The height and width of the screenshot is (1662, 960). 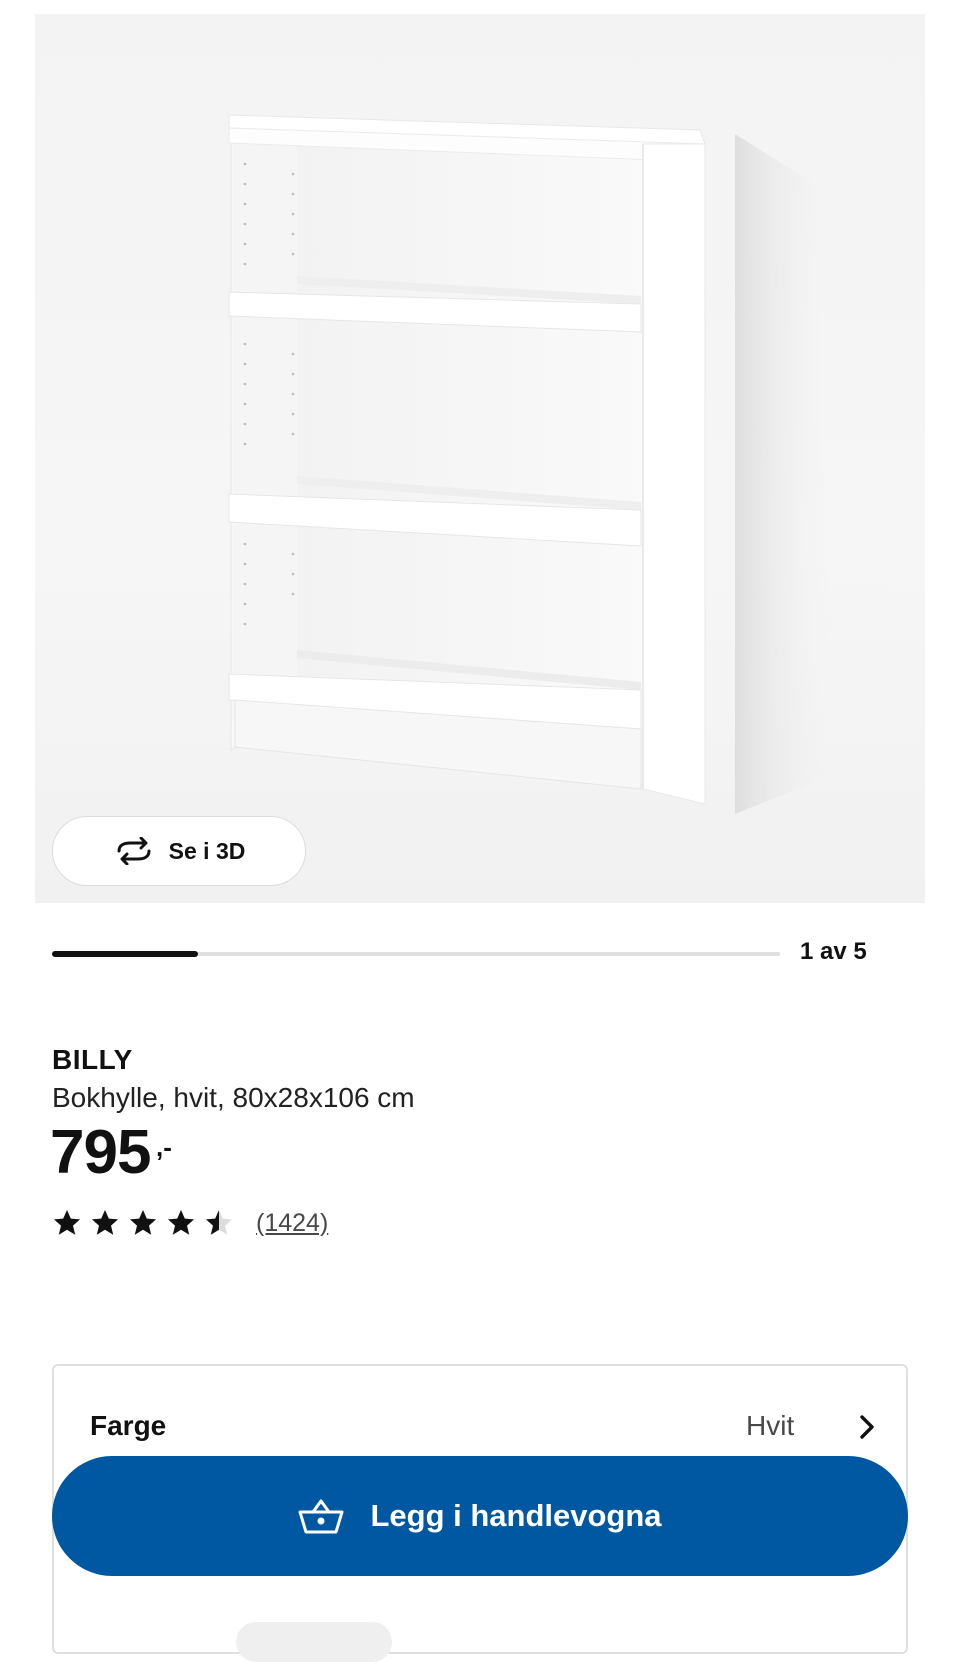 I want to click on color-value: Hvit, so click(x=770, y=1425).